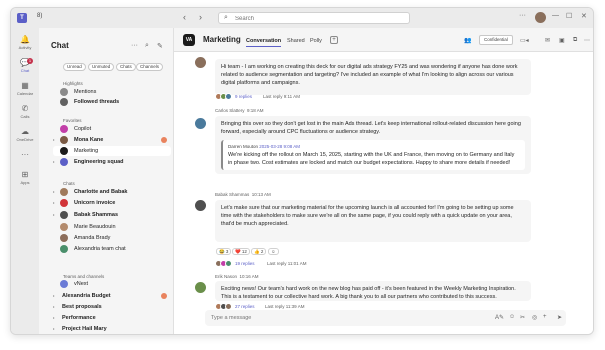 The width and height of the screenshot is (605, 350). Describe the element at coordinates (74, 67) in the screenshot. I see `filter-unread: Unread` at that location.